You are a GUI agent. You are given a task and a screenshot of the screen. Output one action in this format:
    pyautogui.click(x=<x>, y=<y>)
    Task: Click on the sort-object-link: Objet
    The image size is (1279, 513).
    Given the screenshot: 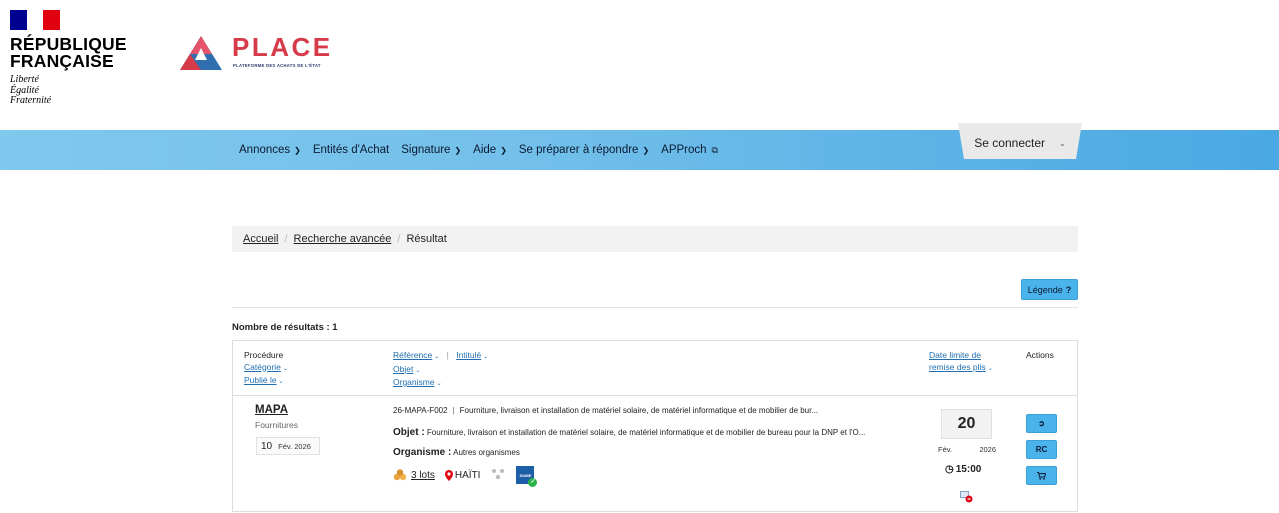 What is the action you would take?
    pyautogui.click(x=403, y=369)
    